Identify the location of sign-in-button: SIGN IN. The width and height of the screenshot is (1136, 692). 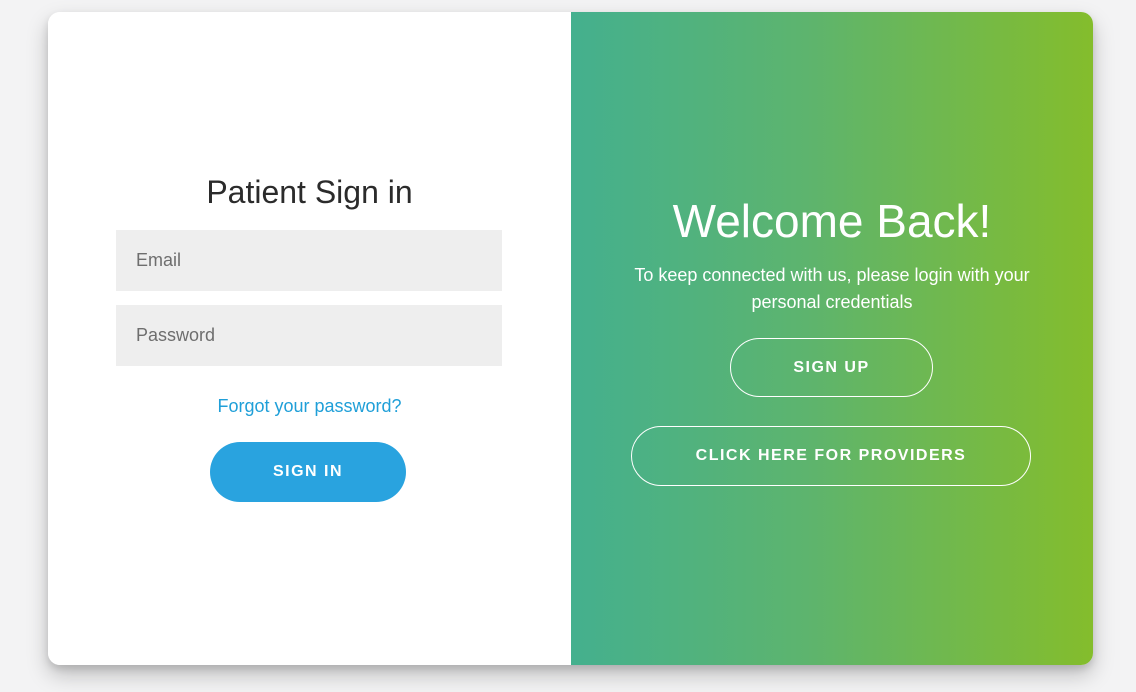
(308, 472).